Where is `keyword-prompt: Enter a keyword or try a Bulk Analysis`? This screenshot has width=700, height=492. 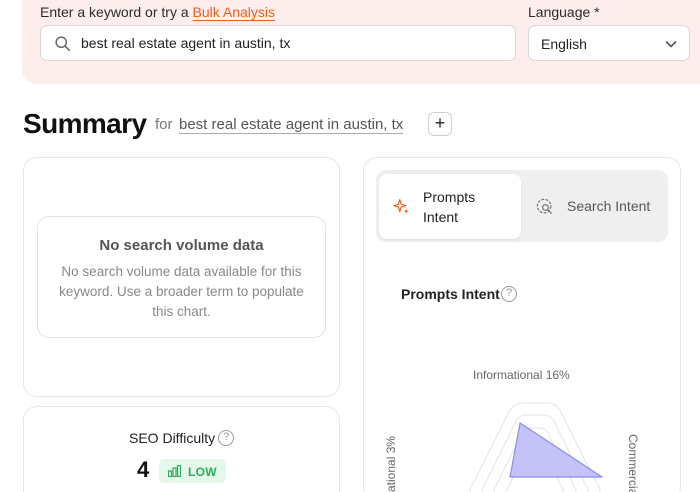 keyword-prompt: Enter a keyword or try a Bulk Analysis is located at coordinates (157, 12).